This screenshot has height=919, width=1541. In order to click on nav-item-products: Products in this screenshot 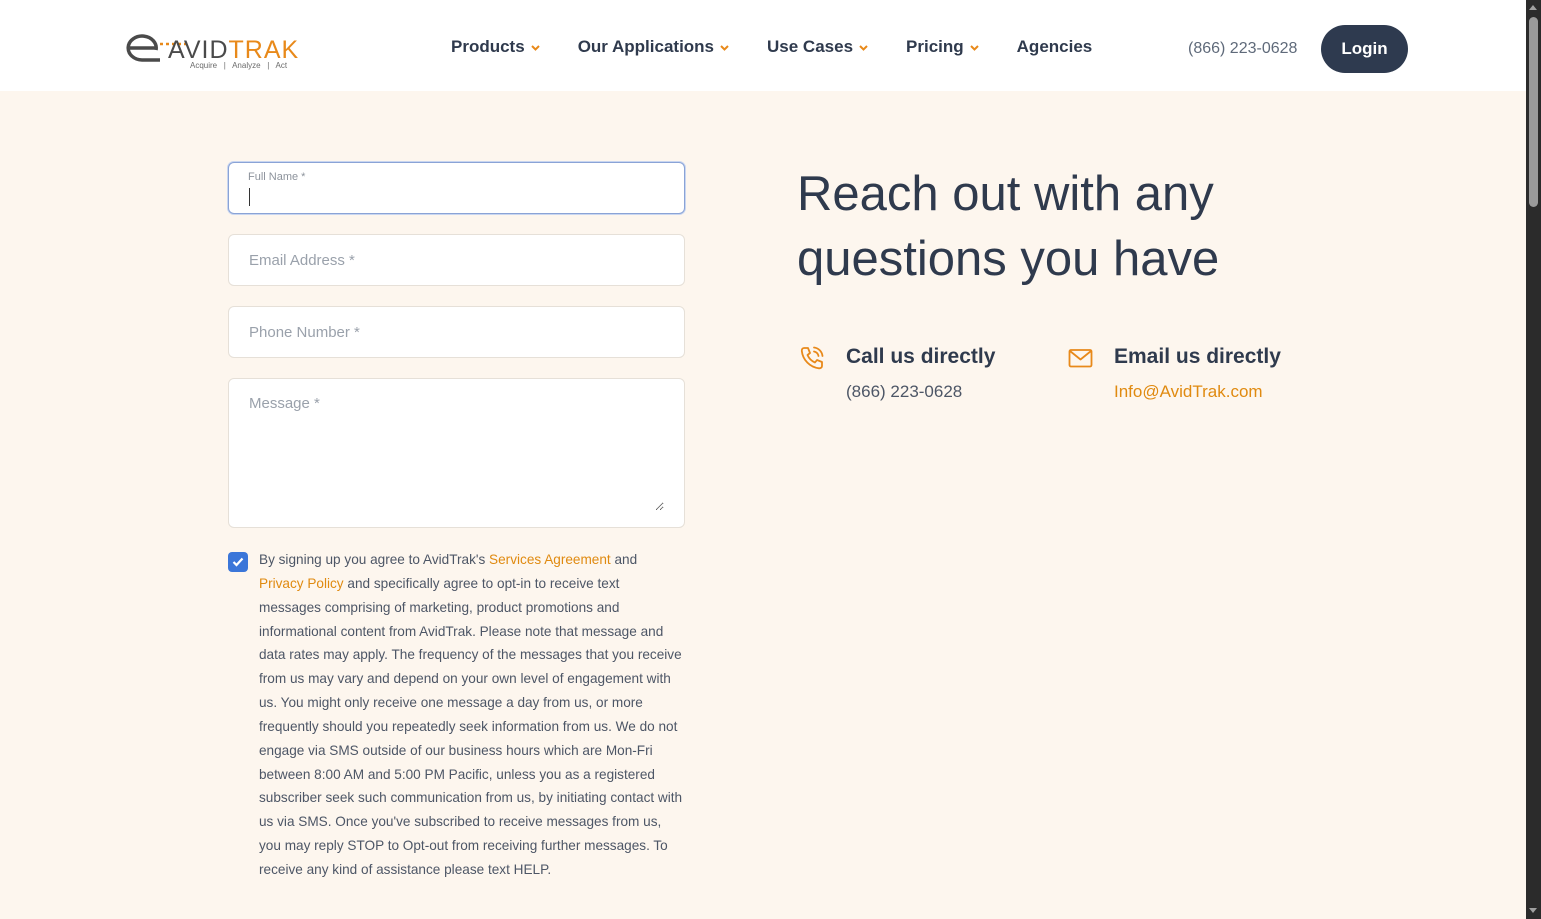, I will do `click(495, 47)`.